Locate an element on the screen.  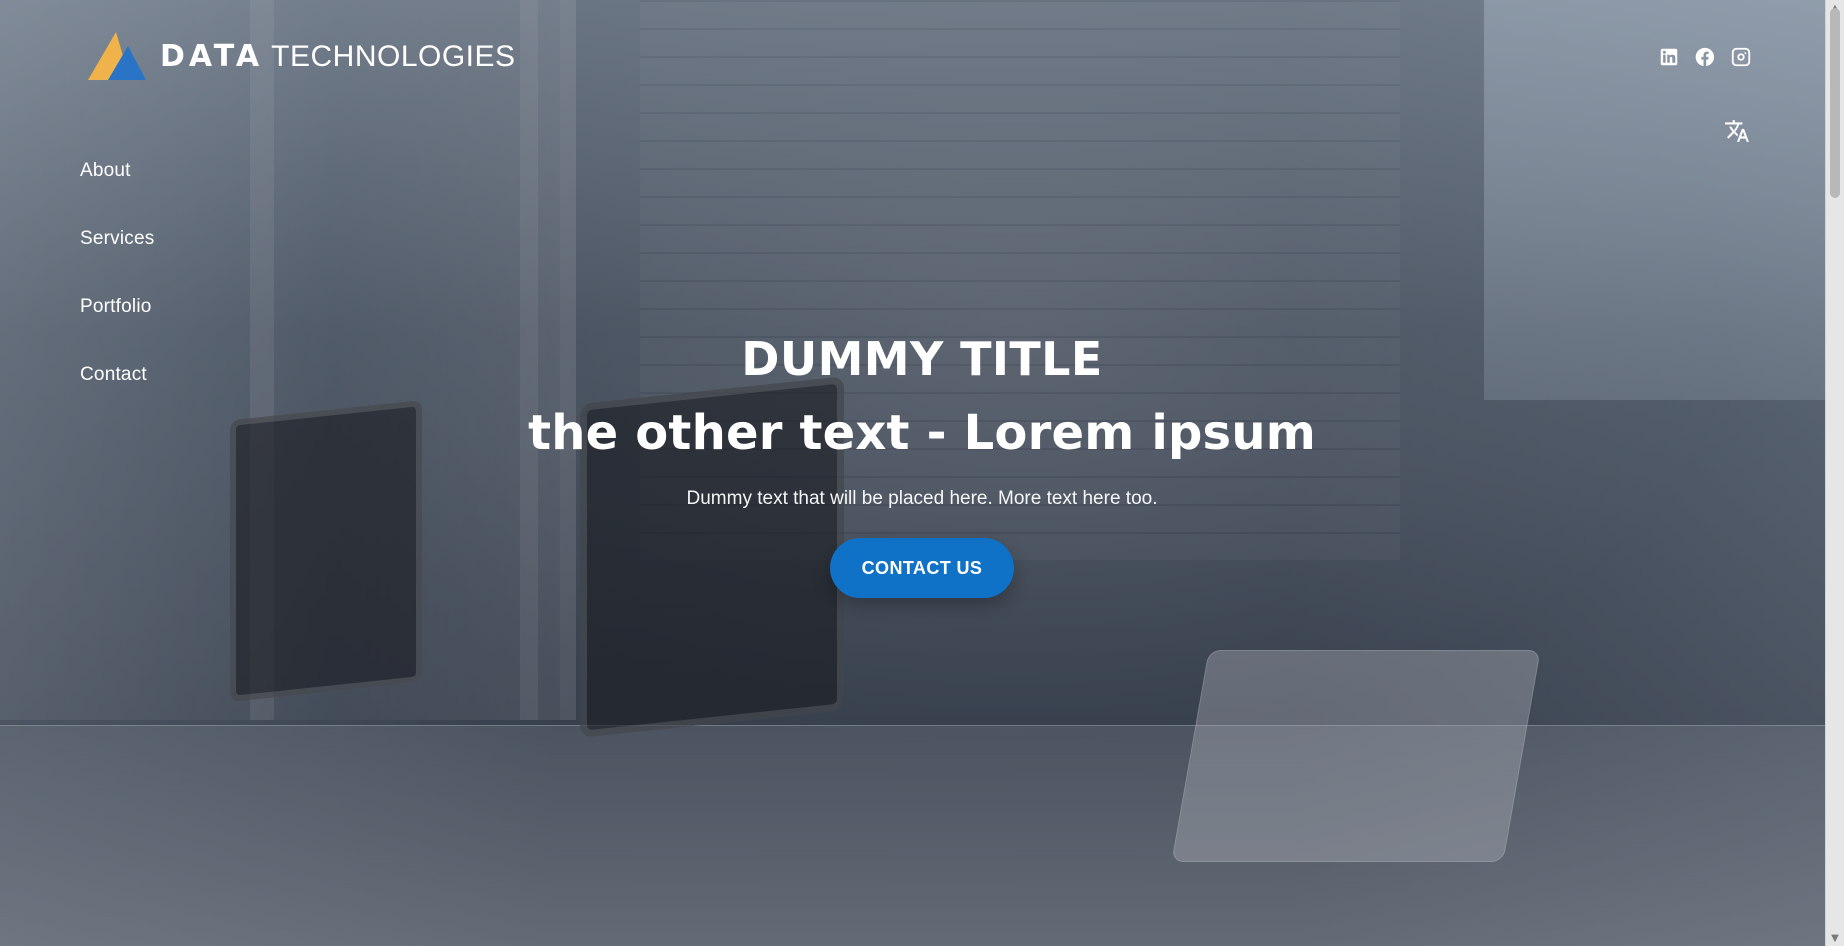
logo-text-technologies: TECHNOLOGIES is located at coordinates (393, 56).